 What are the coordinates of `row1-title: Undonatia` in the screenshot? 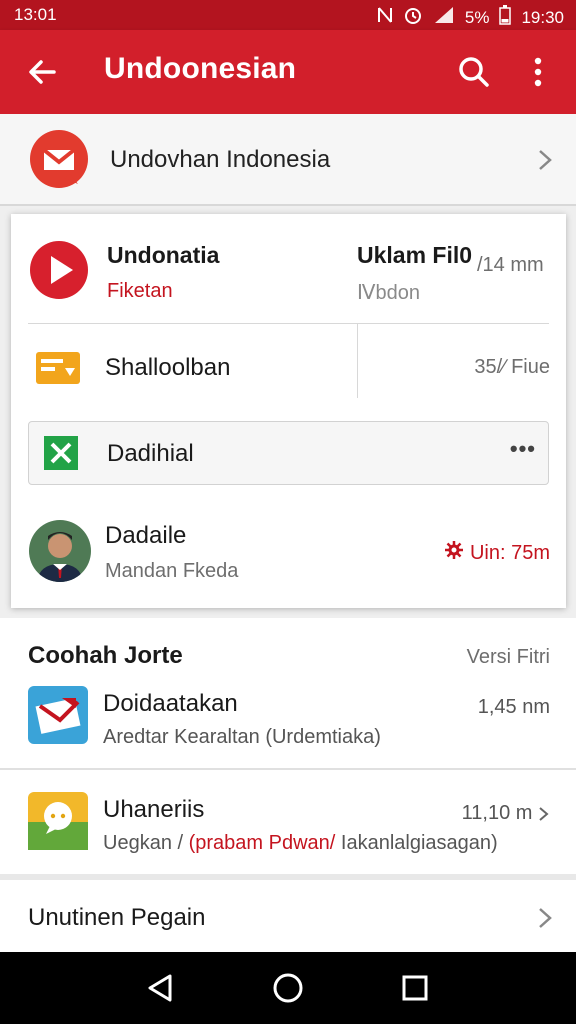 It's located at (163, 255).